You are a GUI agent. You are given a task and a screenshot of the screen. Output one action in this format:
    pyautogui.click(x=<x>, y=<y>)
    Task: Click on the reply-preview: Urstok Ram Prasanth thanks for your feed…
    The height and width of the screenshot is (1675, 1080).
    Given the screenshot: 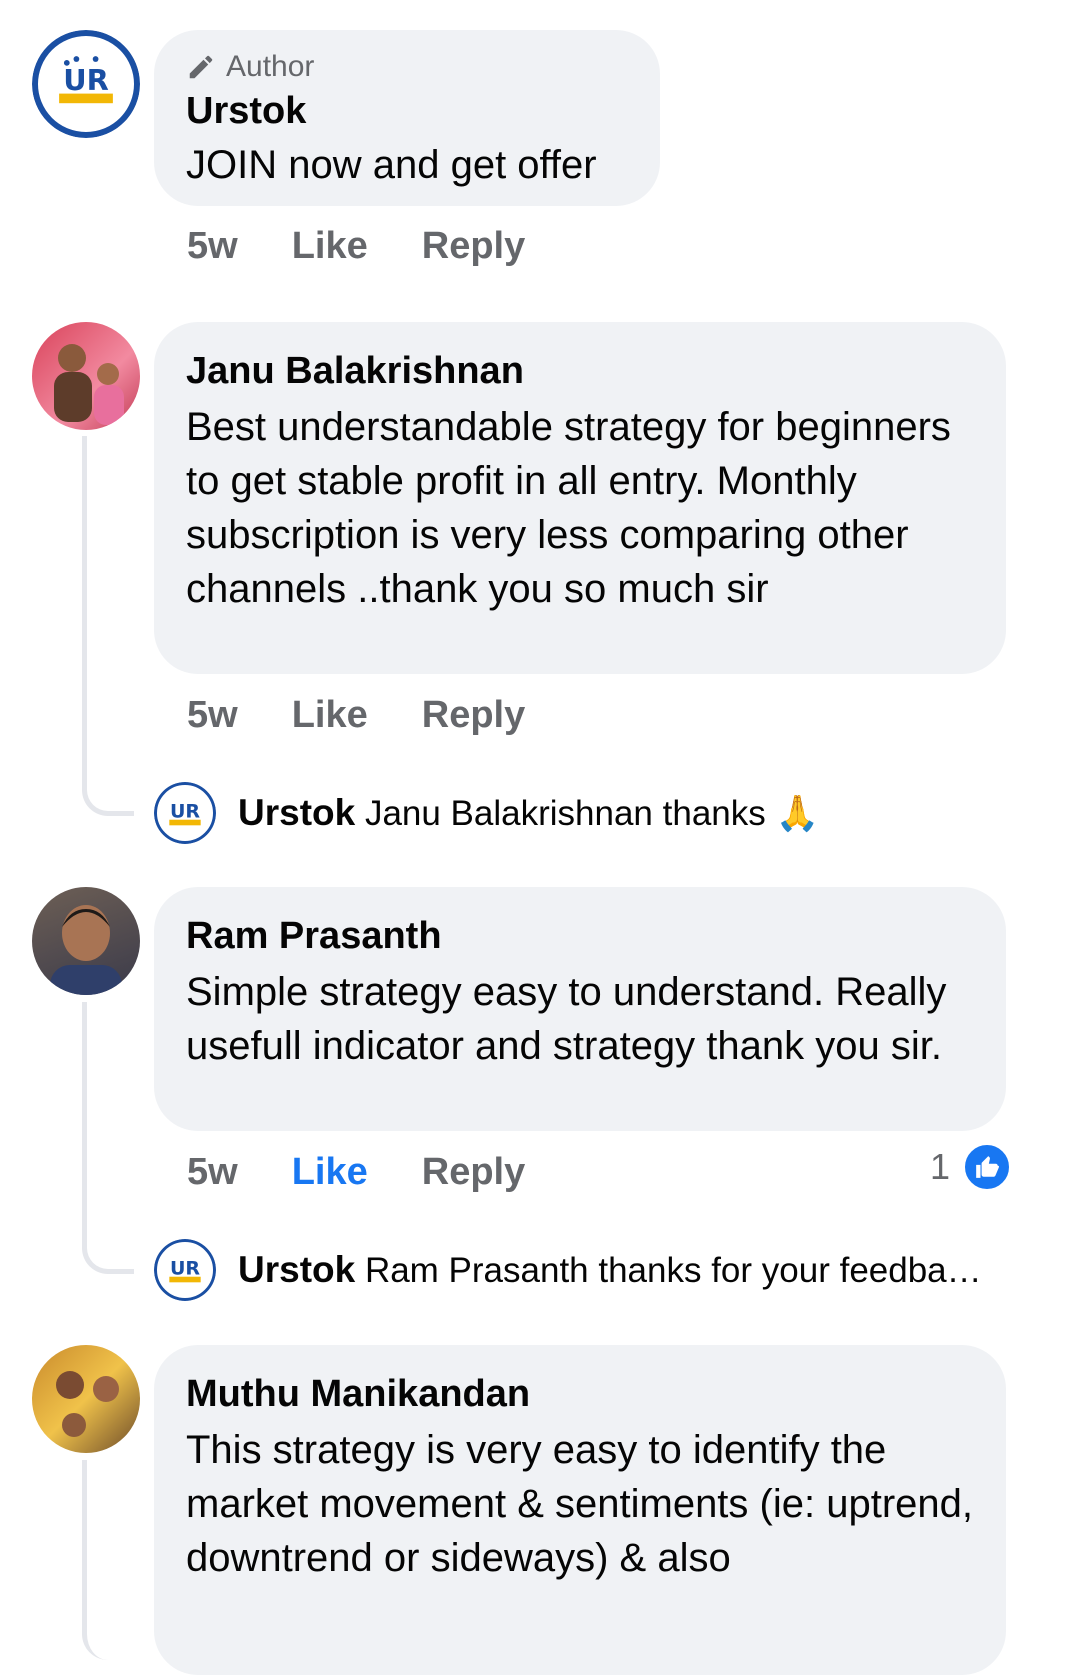 What is the action you would take?
    pyautogui.click(x=618, y=1270)
    